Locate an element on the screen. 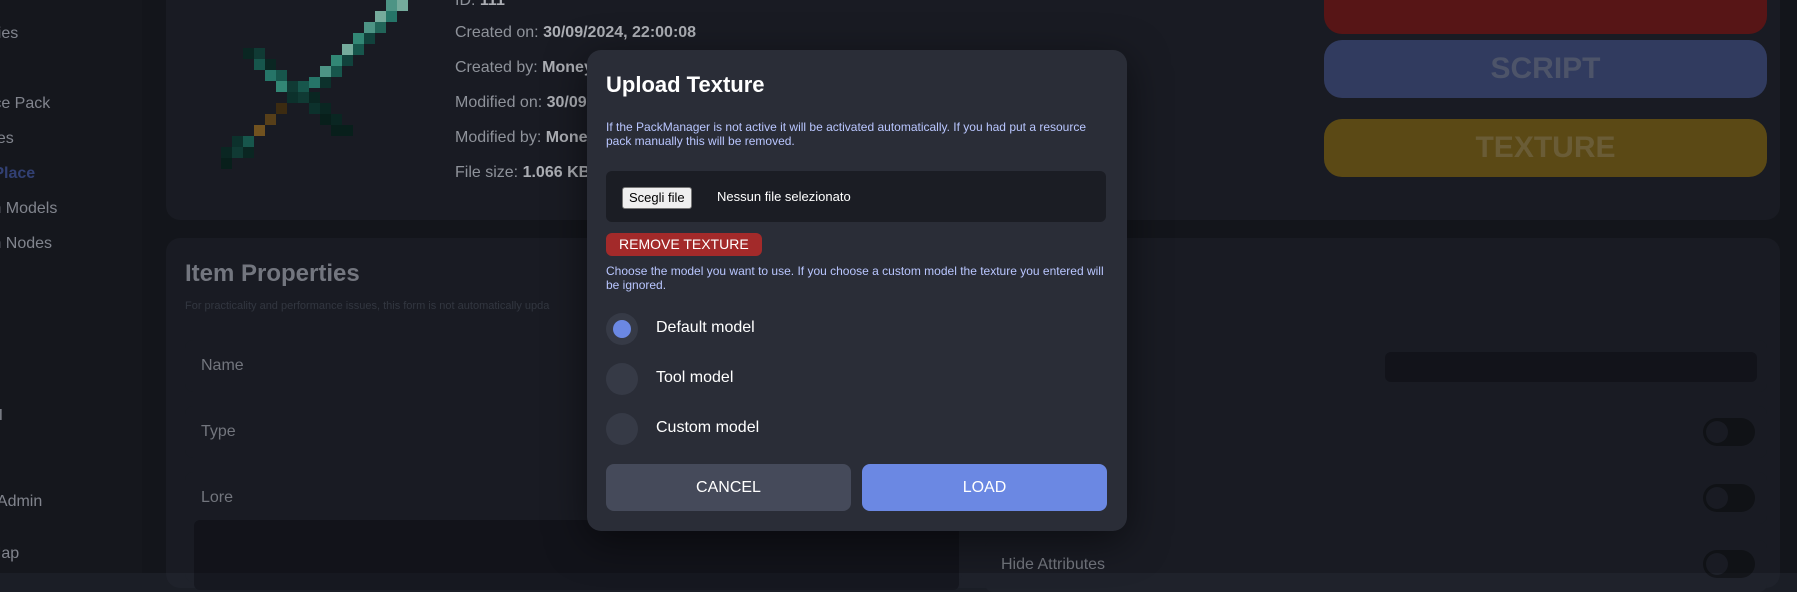 The image size is (1797, 592). radio-button-selected is located at coordinates (622, 329).